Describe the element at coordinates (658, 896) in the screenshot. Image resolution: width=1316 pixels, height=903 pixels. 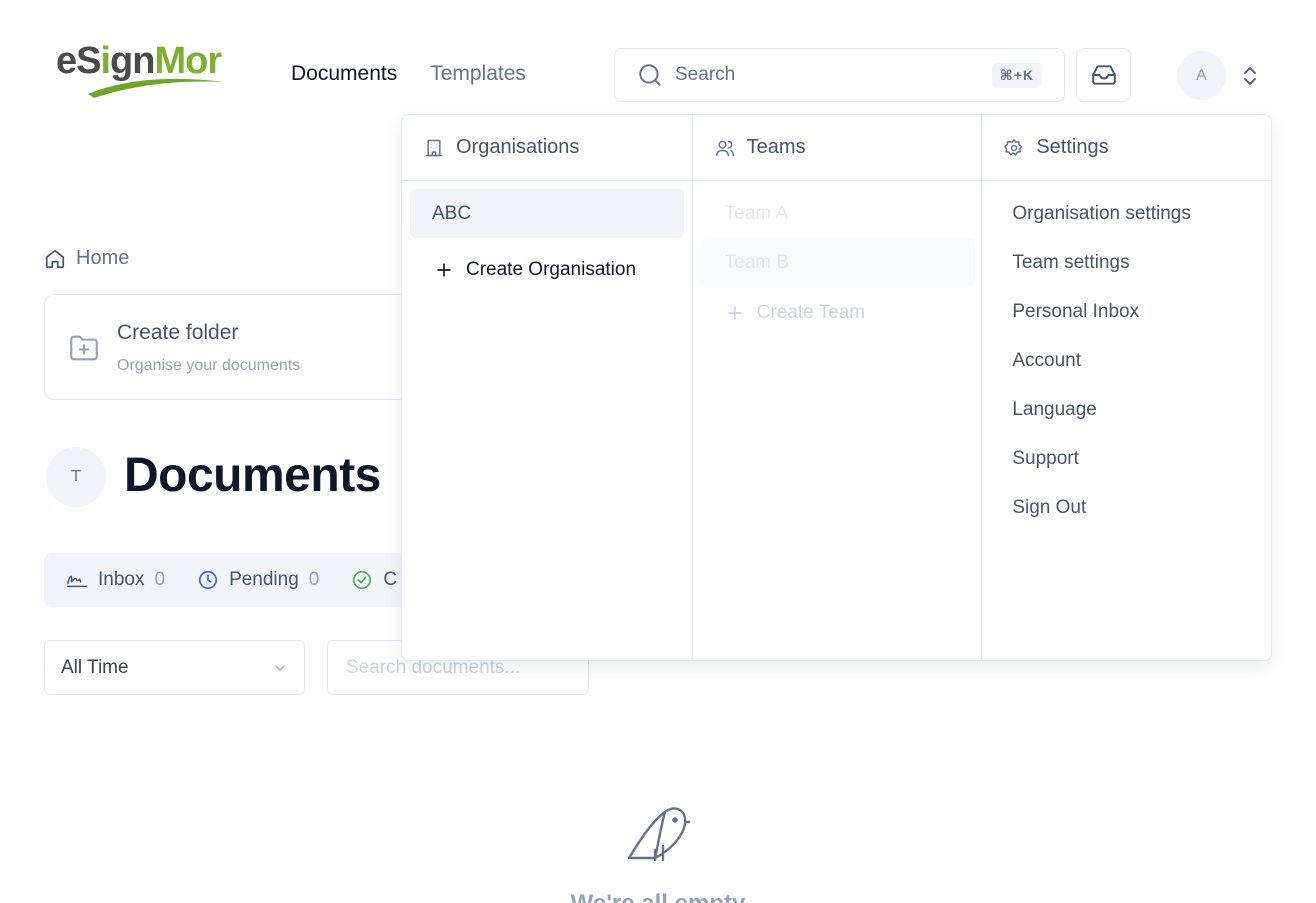
I see `empty-state-text: We're all empty` at that location.